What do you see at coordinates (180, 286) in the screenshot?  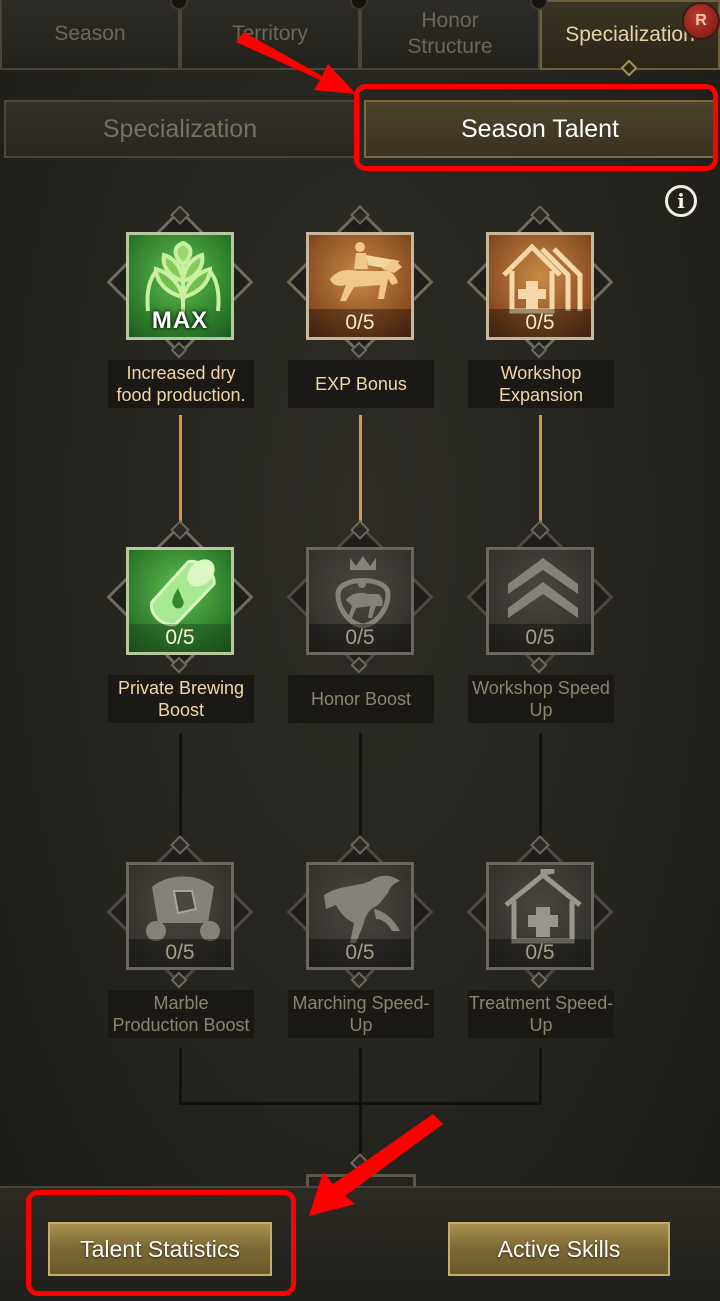 I see `talent-icon-box: MAX` at bounding box center [180, 286].